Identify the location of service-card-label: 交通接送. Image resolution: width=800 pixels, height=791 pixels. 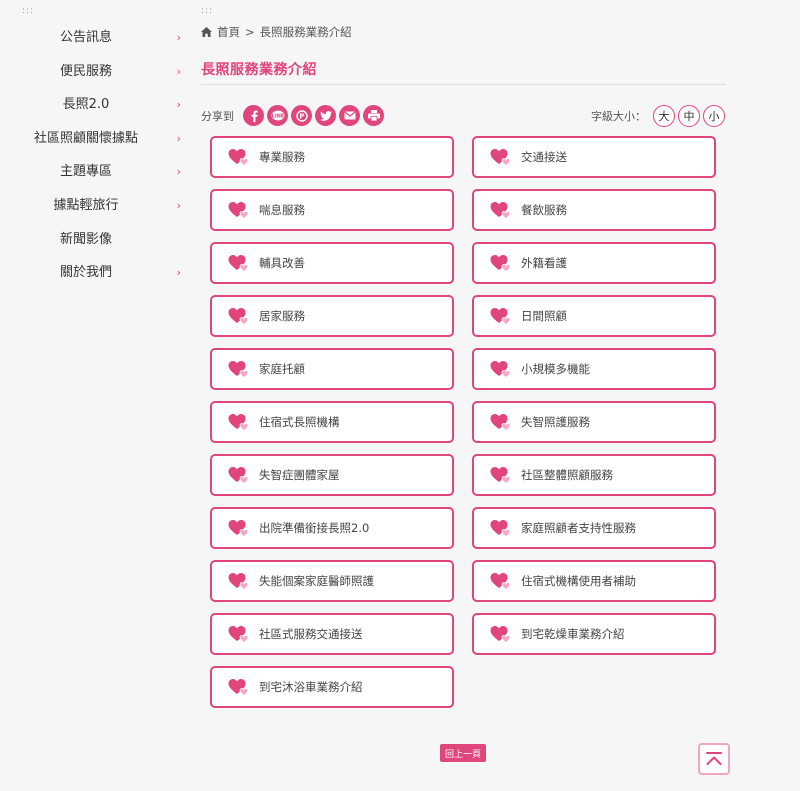
(544, 157).